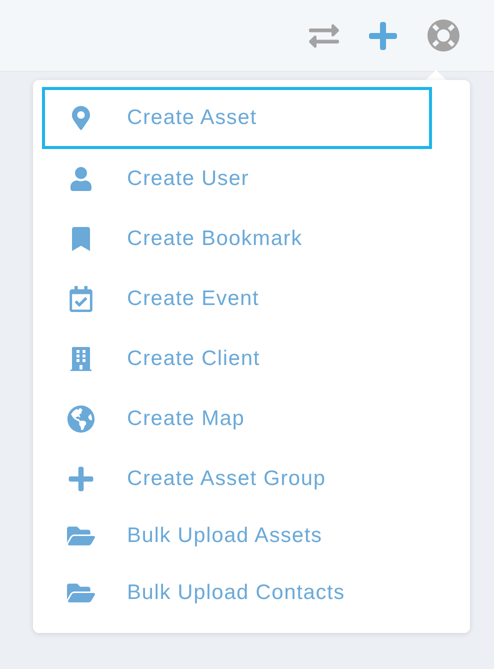  Describe the element at coordinates (237, 479) in the screenshot. I see `menu-item: Create Asset Group` at that location.